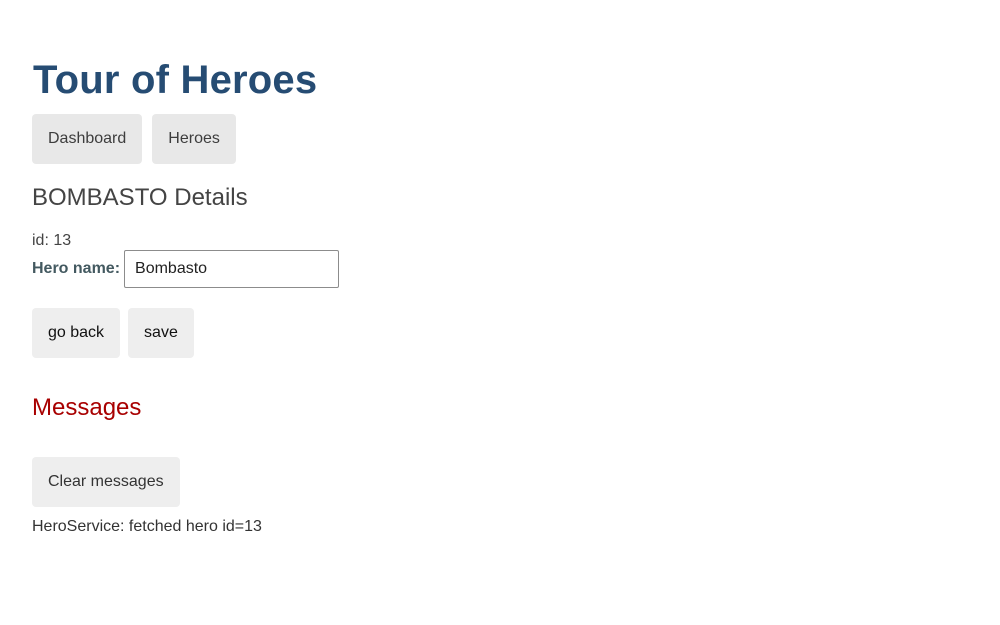 Image resolution: width=1000 pixels, height=625 pixels. Describe the element at coordinates (161, 333) in the screenshot. I see `save-button: save` at that location.